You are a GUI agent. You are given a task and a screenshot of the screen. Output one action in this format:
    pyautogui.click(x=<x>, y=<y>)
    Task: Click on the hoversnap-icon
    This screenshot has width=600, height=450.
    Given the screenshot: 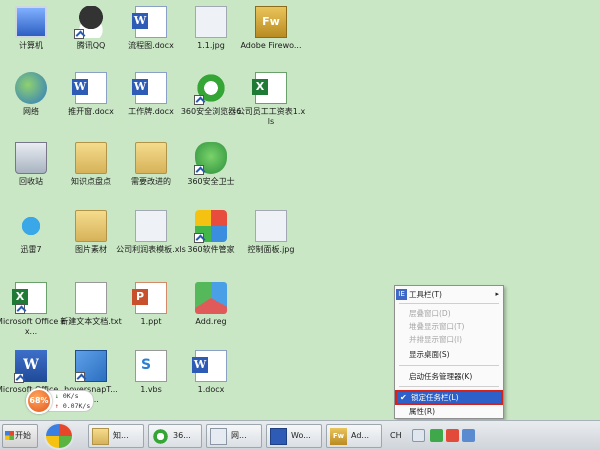 What is the action you would take?
    pyautogui.click(x=91, y=366)
    